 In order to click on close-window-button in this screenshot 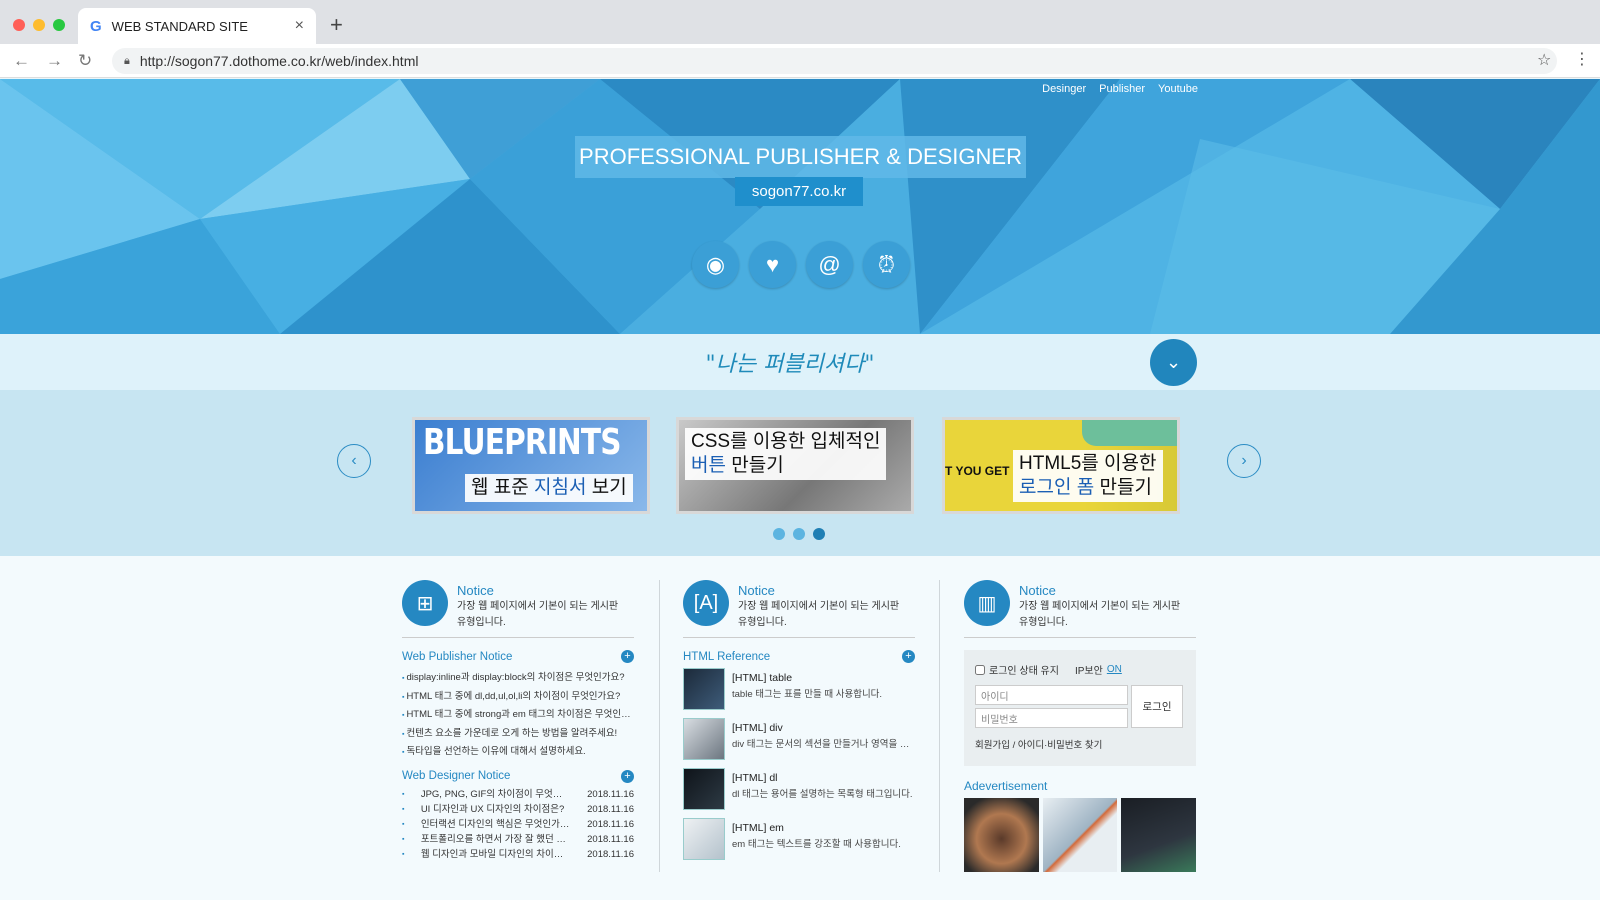, I will do `click(19, 25)`.